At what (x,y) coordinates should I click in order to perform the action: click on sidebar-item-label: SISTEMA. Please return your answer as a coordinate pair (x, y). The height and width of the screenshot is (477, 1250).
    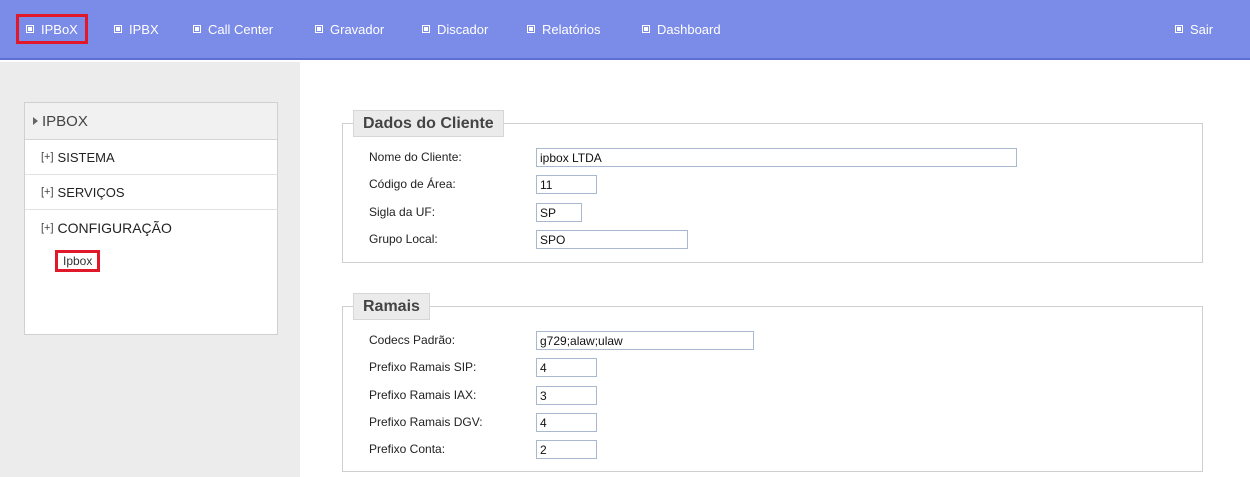
    Looking at the image, I should click on (86, 157).